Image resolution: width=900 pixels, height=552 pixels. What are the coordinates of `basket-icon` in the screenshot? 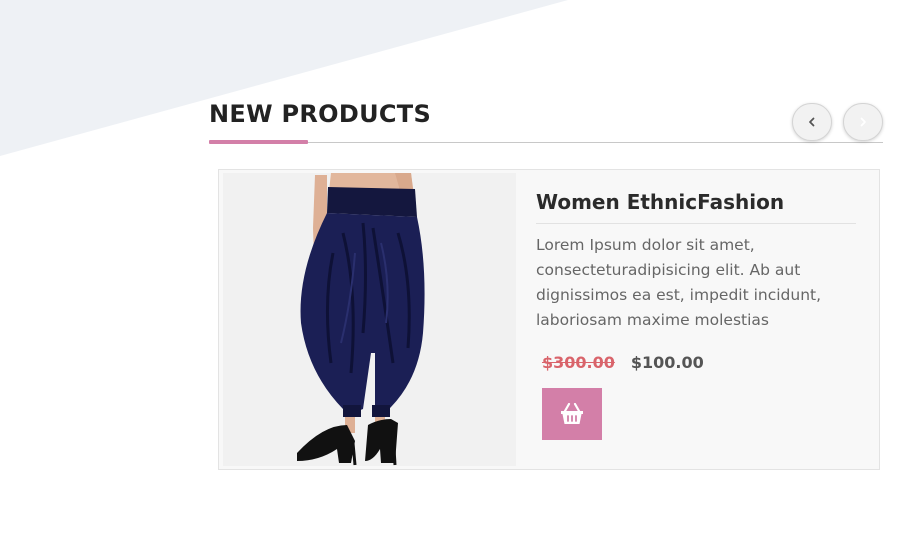 It's located at (572, 413).